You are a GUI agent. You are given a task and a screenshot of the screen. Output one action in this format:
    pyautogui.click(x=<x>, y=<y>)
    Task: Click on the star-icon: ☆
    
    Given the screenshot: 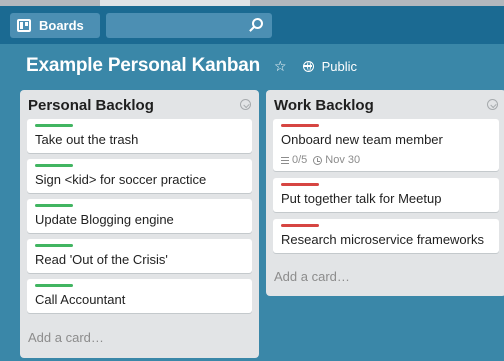 What is the action you would take?
    pyautogui.click(x=280, y=66)
    